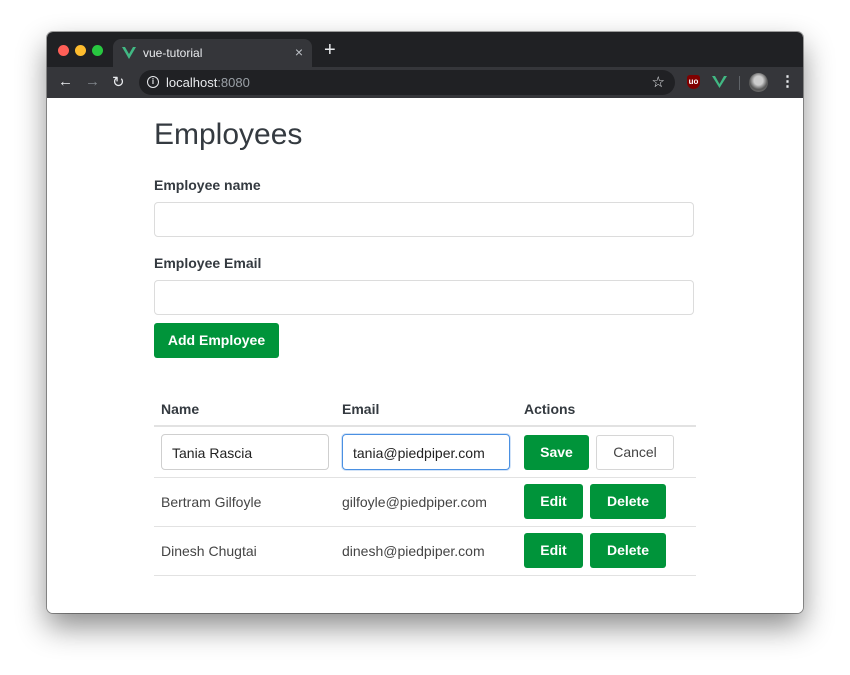 Image resolution: width=850 pixels, height=675 pixels. I want to click on vue-favicon-icon, so click(129, 53).